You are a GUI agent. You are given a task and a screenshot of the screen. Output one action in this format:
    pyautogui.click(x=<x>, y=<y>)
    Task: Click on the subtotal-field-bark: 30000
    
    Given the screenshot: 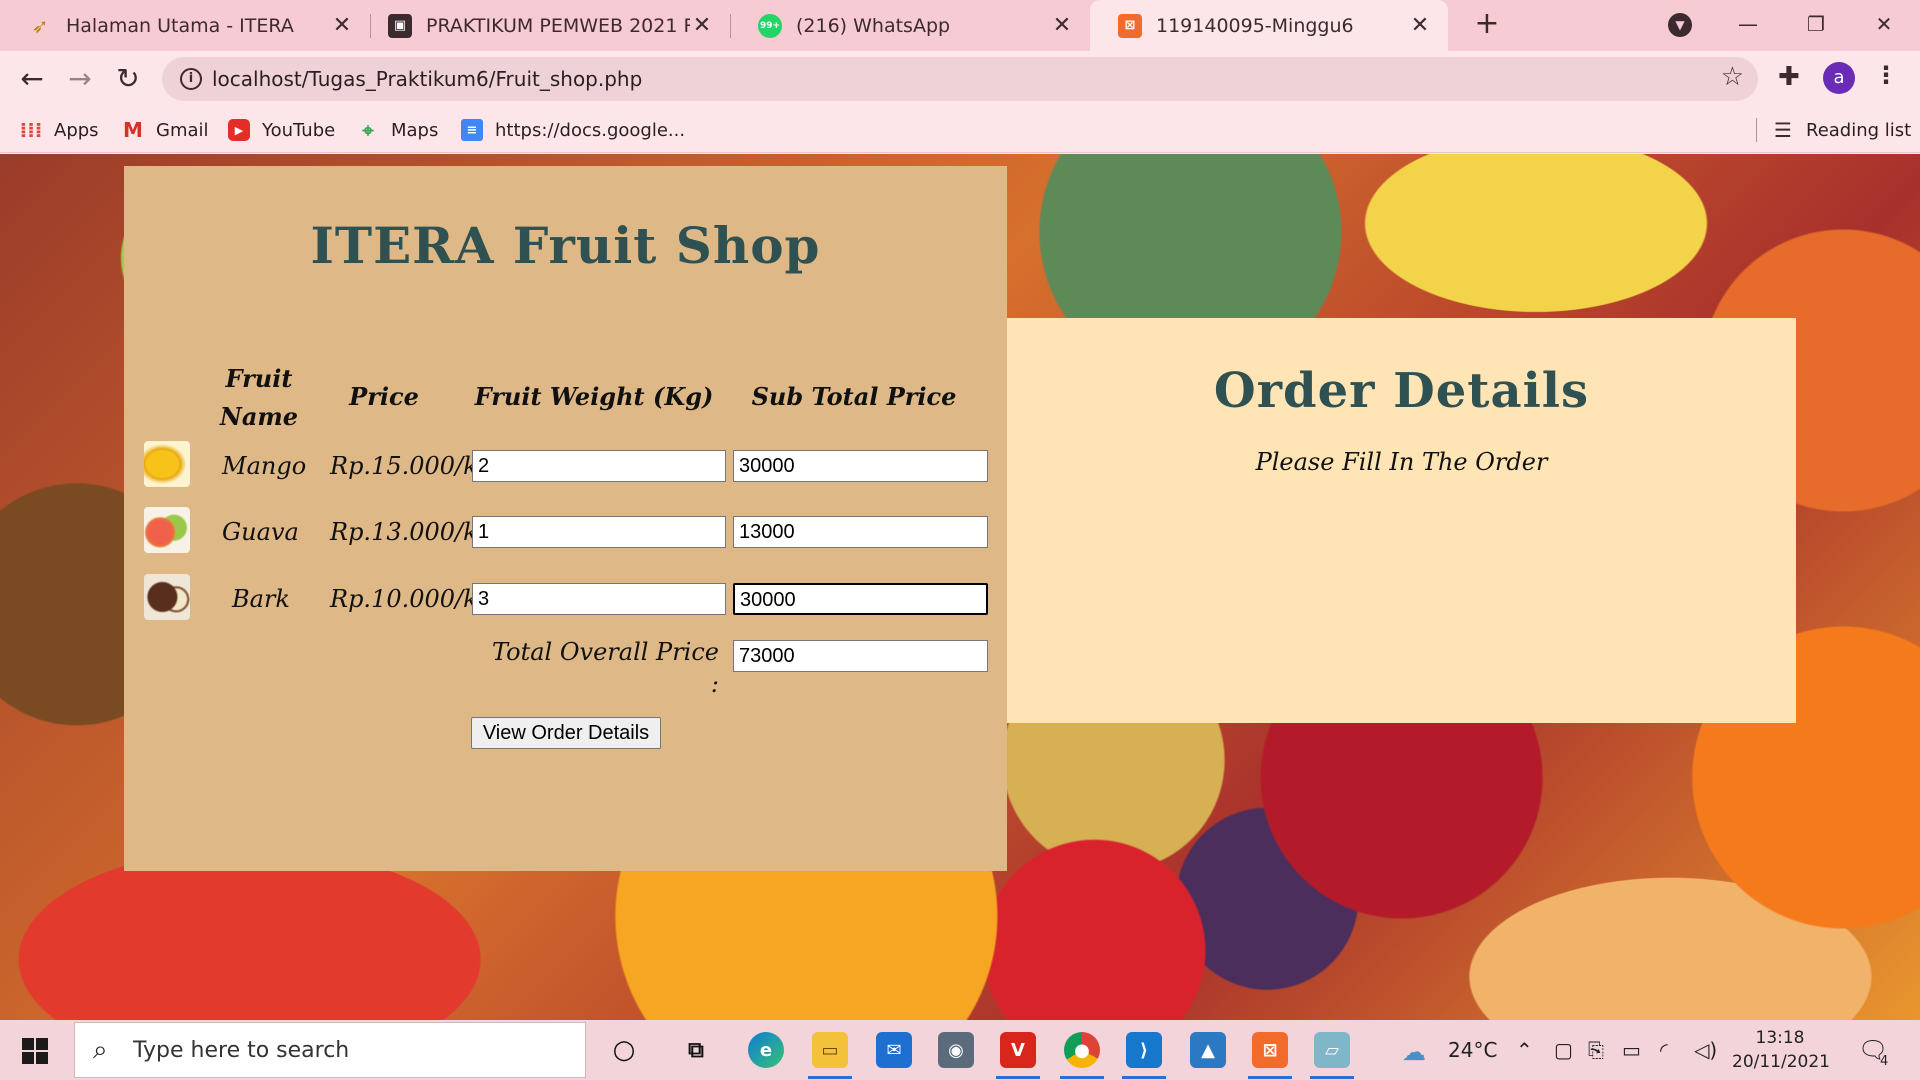 What is the action you would take?
    pyautogui.click(x=860, y=599)
    